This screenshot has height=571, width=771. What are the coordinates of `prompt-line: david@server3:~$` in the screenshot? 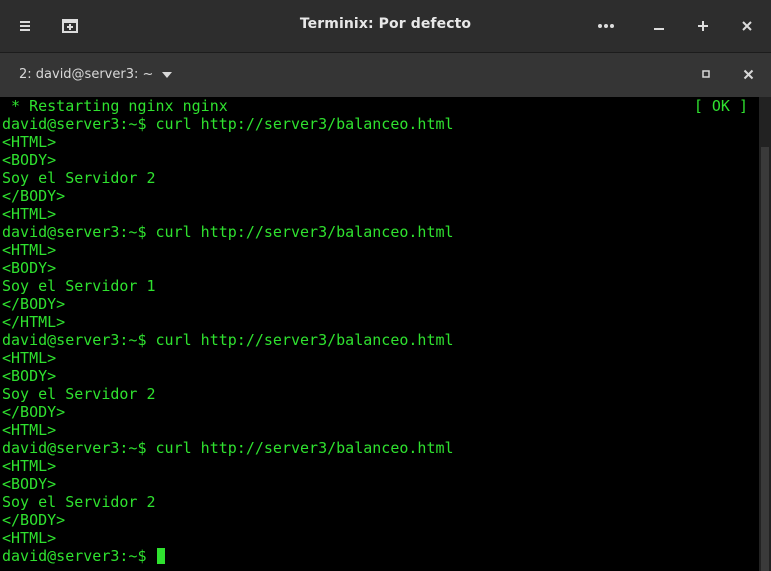 It's located at (83, 556).